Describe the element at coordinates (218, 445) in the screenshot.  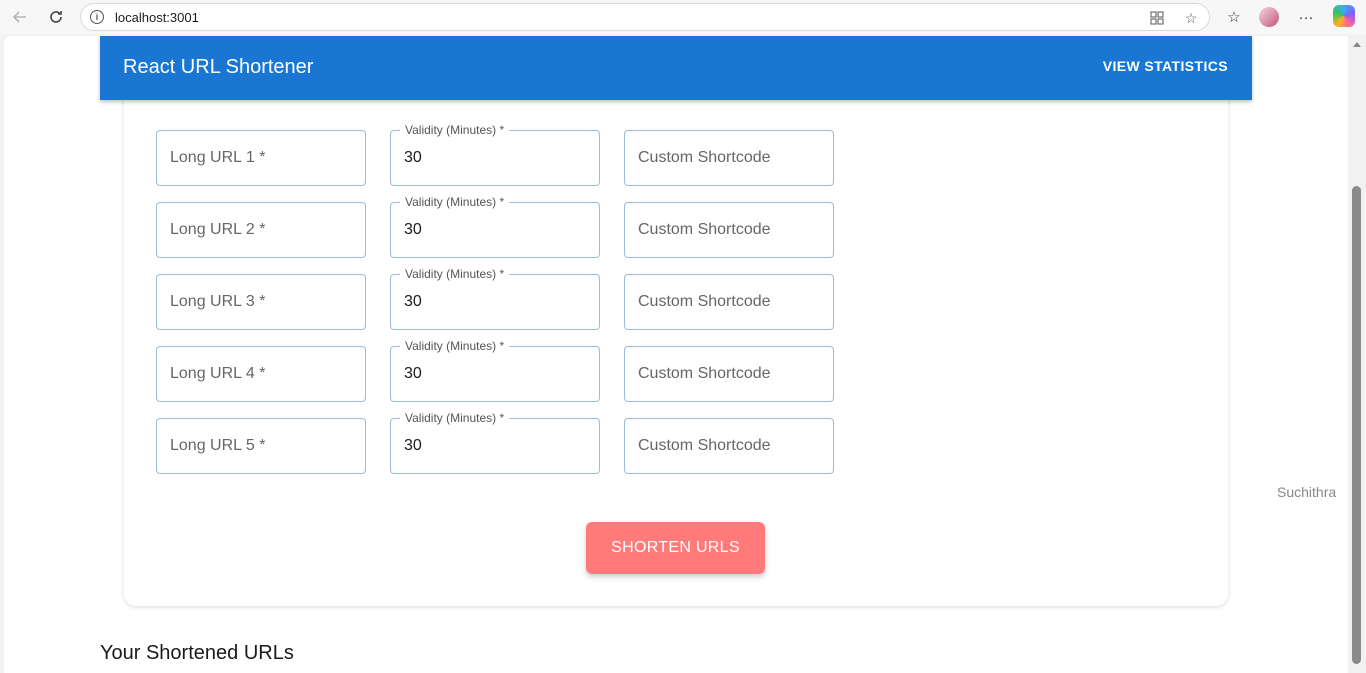
I see `long-url-placeholder: Long URL 5 *` at that location.